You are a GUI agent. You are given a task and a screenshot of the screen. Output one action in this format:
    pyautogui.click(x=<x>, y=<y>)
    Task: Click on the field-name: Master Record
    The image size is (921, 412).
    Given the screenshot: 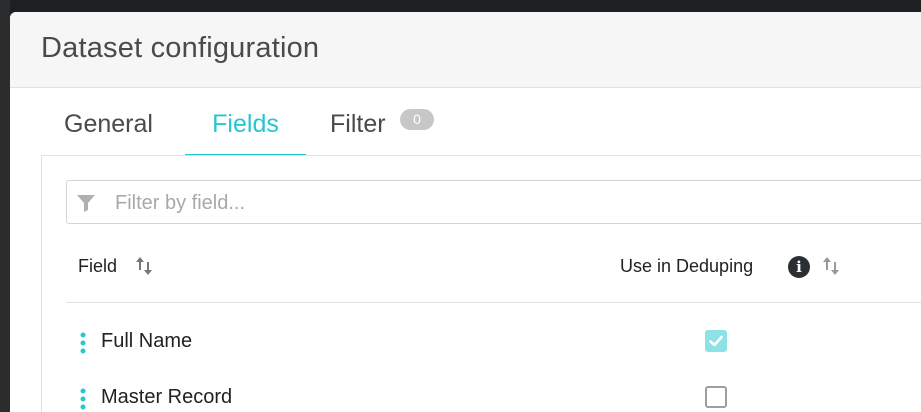 What is the action you would take?
    pyautogui.click(x=167, y=397)
    